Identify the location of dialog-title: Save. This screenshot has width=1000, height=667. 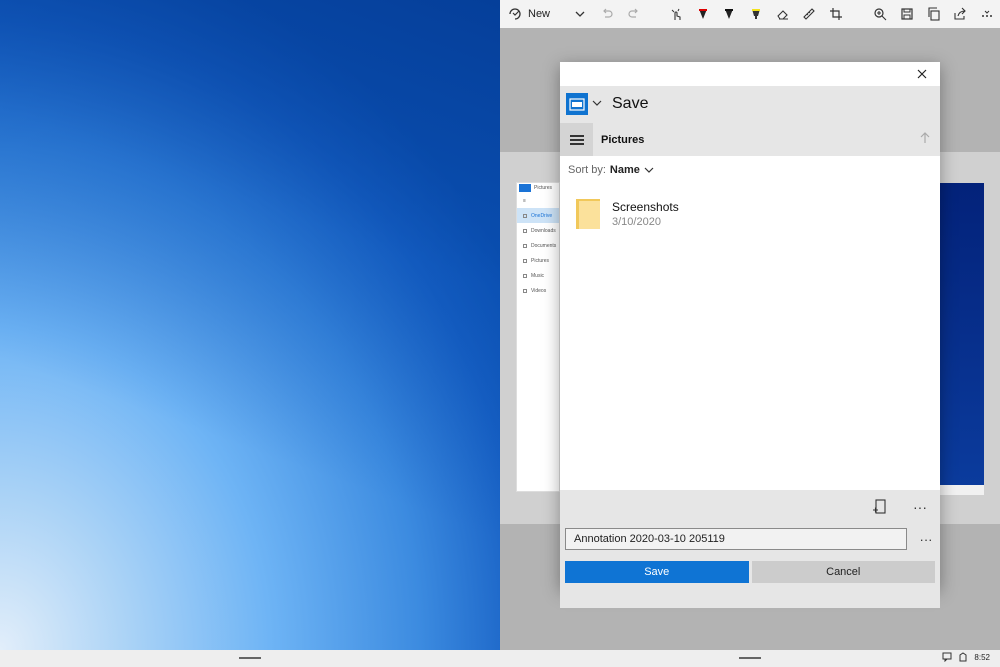
(630, 103).